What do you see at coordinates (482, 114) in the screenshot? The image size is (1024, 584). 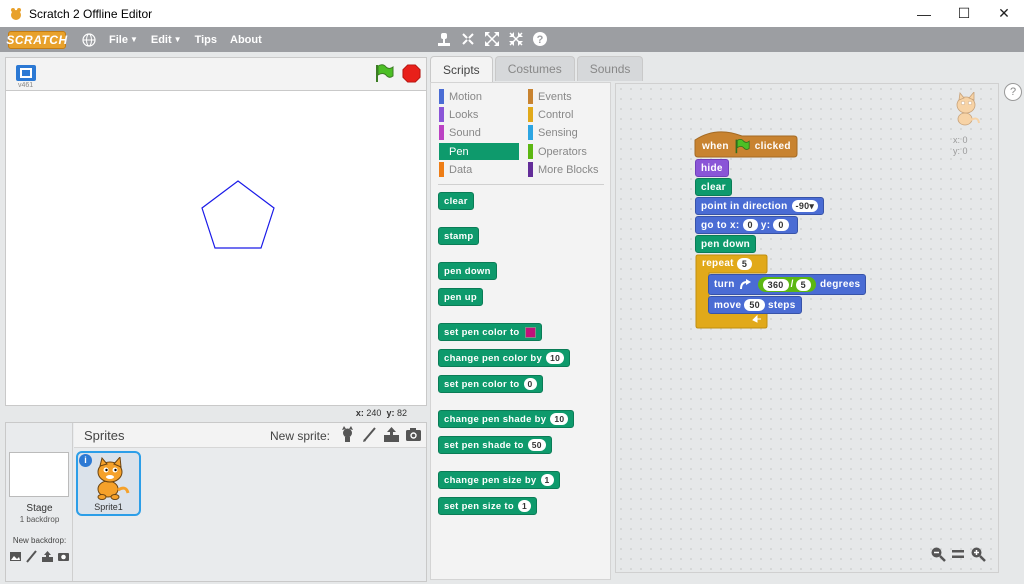 I see `category-looks: Looks` at bounding box center [482, 114].